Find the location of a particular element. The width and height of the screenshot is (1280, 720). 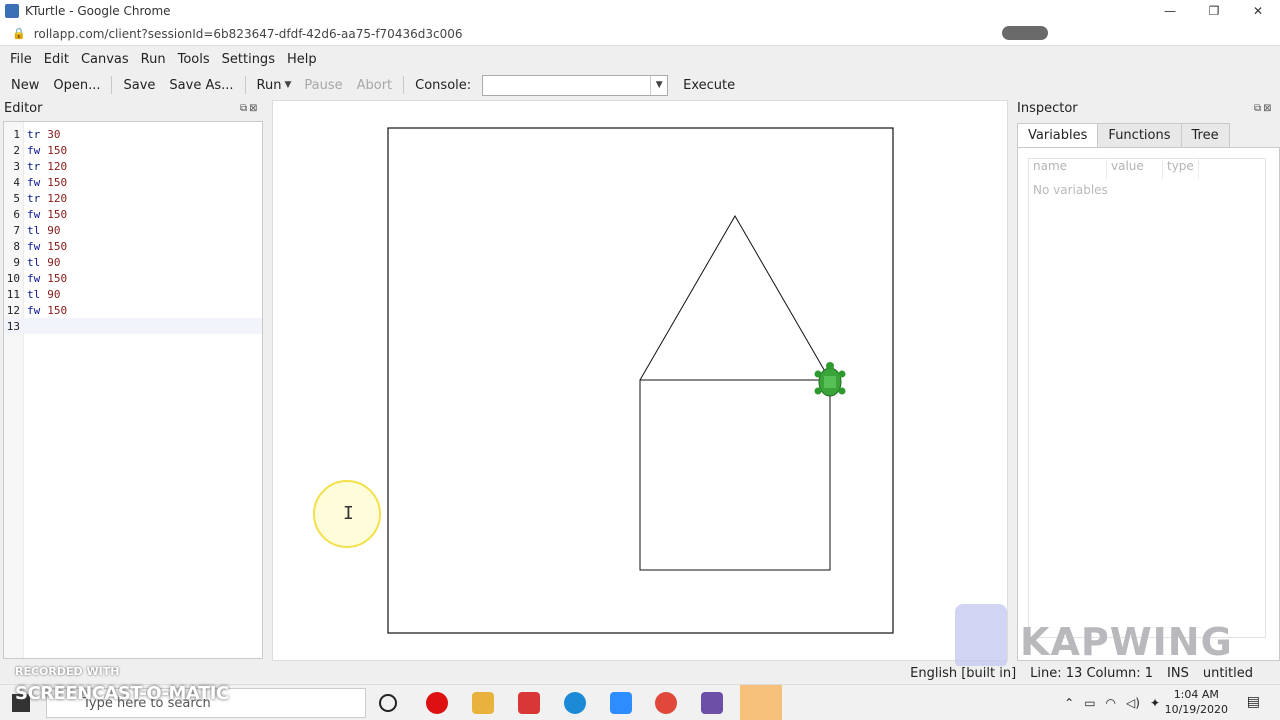

column-name: name is located at coordinates (1068, 169).